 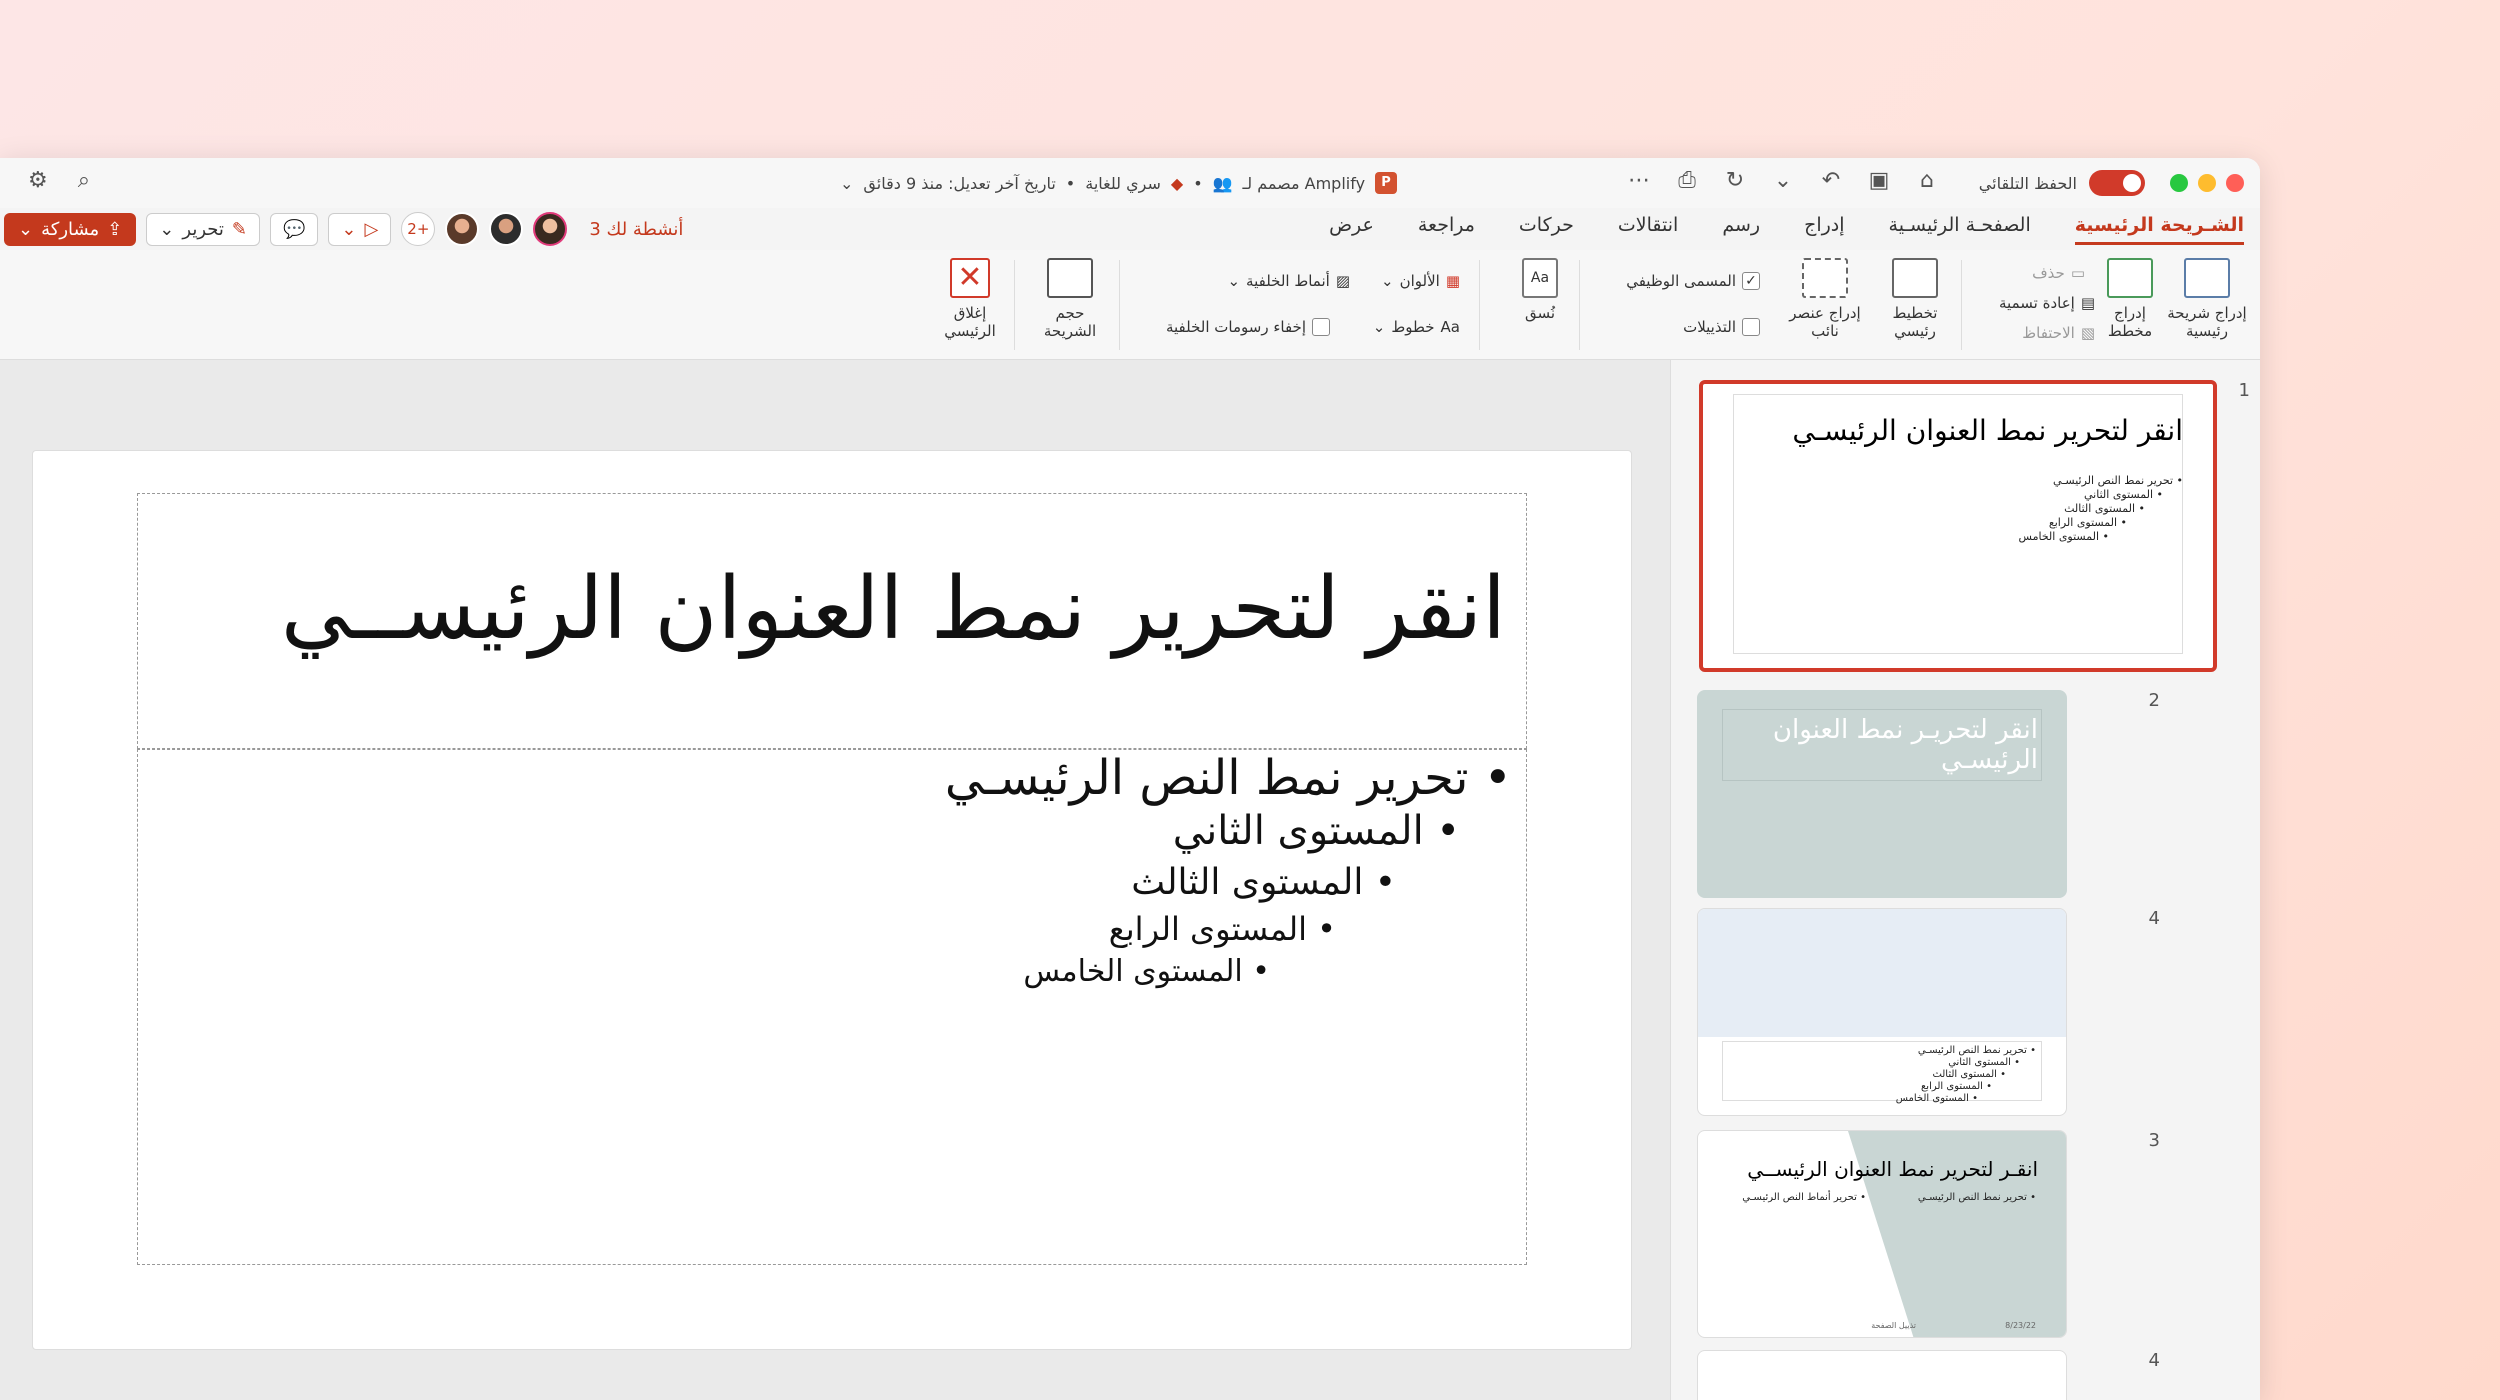 What do you see at coordinates (1831, 180) in the screenshot?
I see `undo-icon: ↶` at bounding box center [1831, 180].